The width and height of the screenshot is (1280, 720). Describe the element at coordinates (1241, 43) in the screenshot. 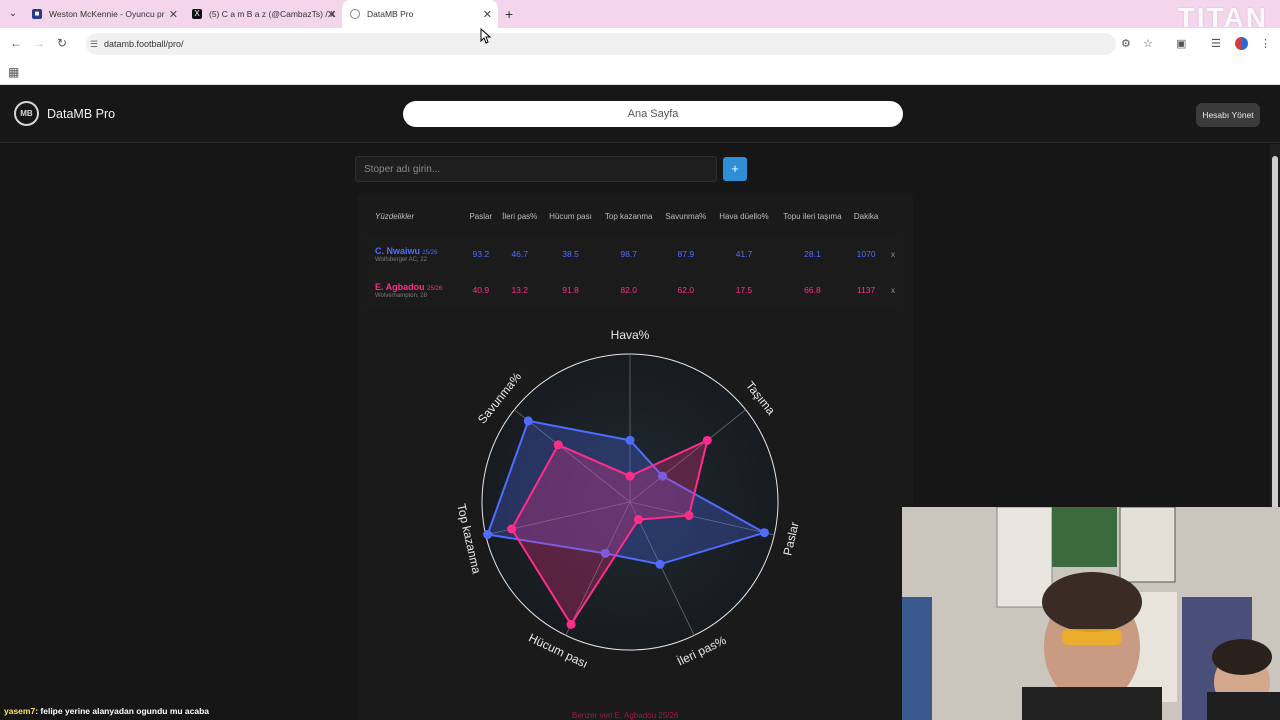

I see `profile-avatar` at that location.